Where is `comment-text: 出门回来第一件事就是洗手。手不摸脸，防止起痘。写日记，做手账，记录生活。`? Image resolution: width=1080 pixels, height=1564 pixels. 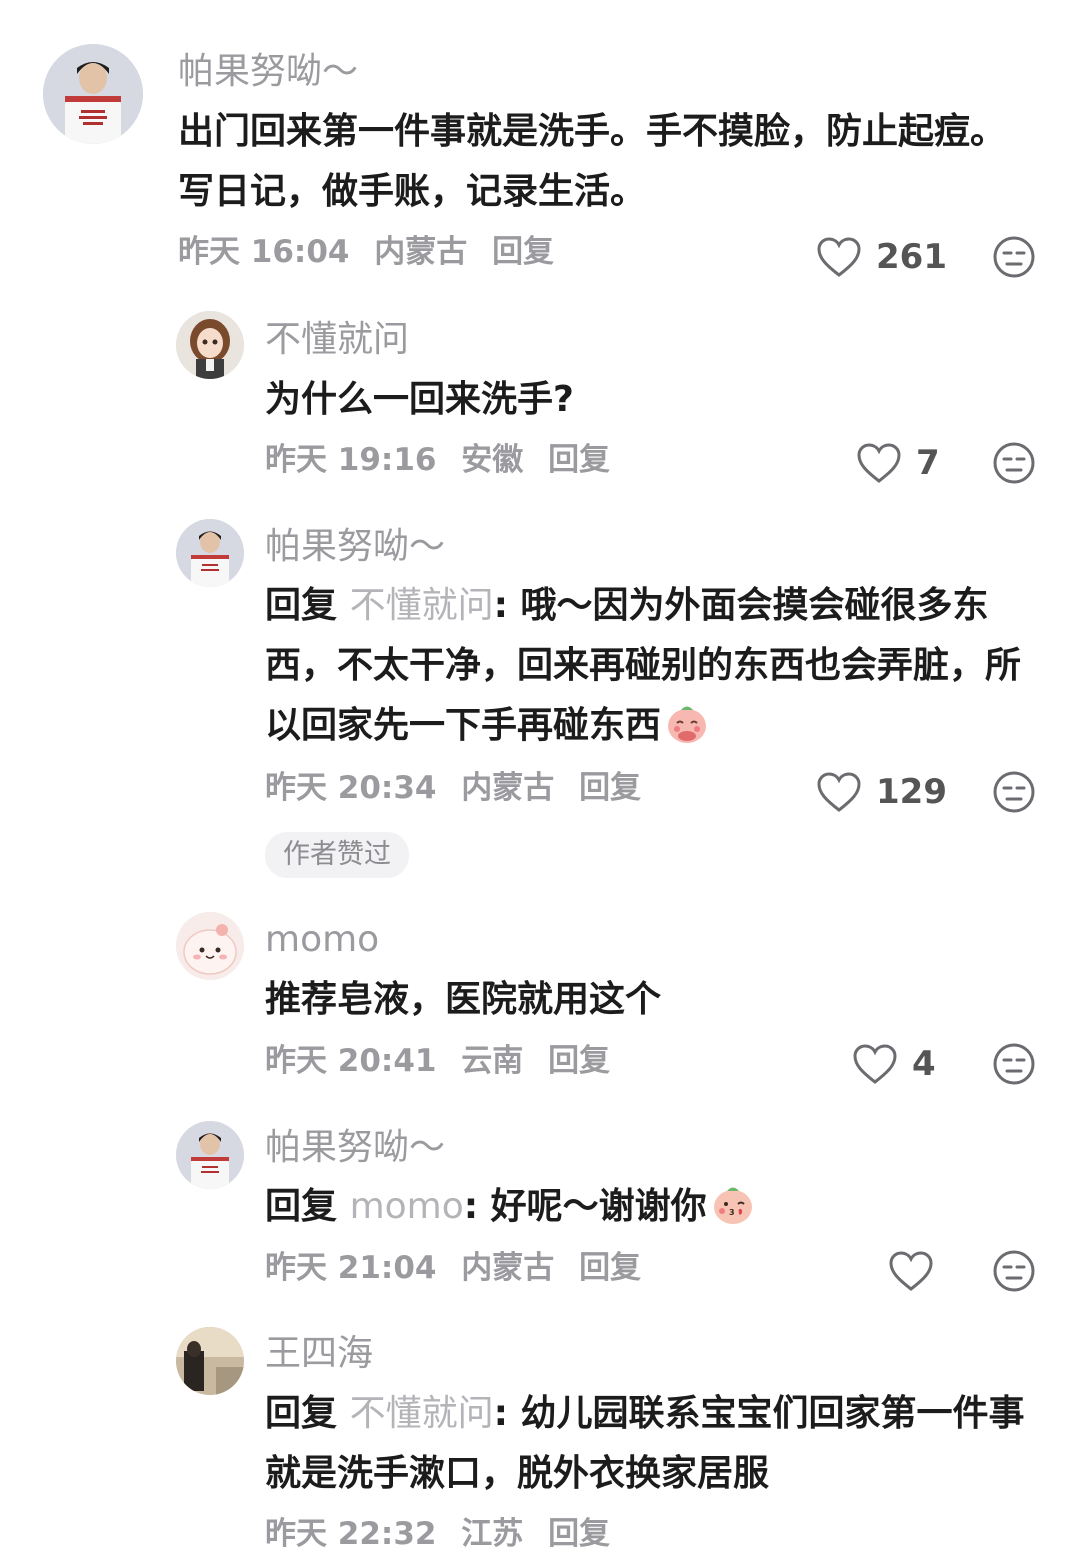 comment-text: 出门回来第一件事就是洗手。手不摸脸，防止起痘。写日记，做手账，记录生活。 is located at coordinates (592, 161).